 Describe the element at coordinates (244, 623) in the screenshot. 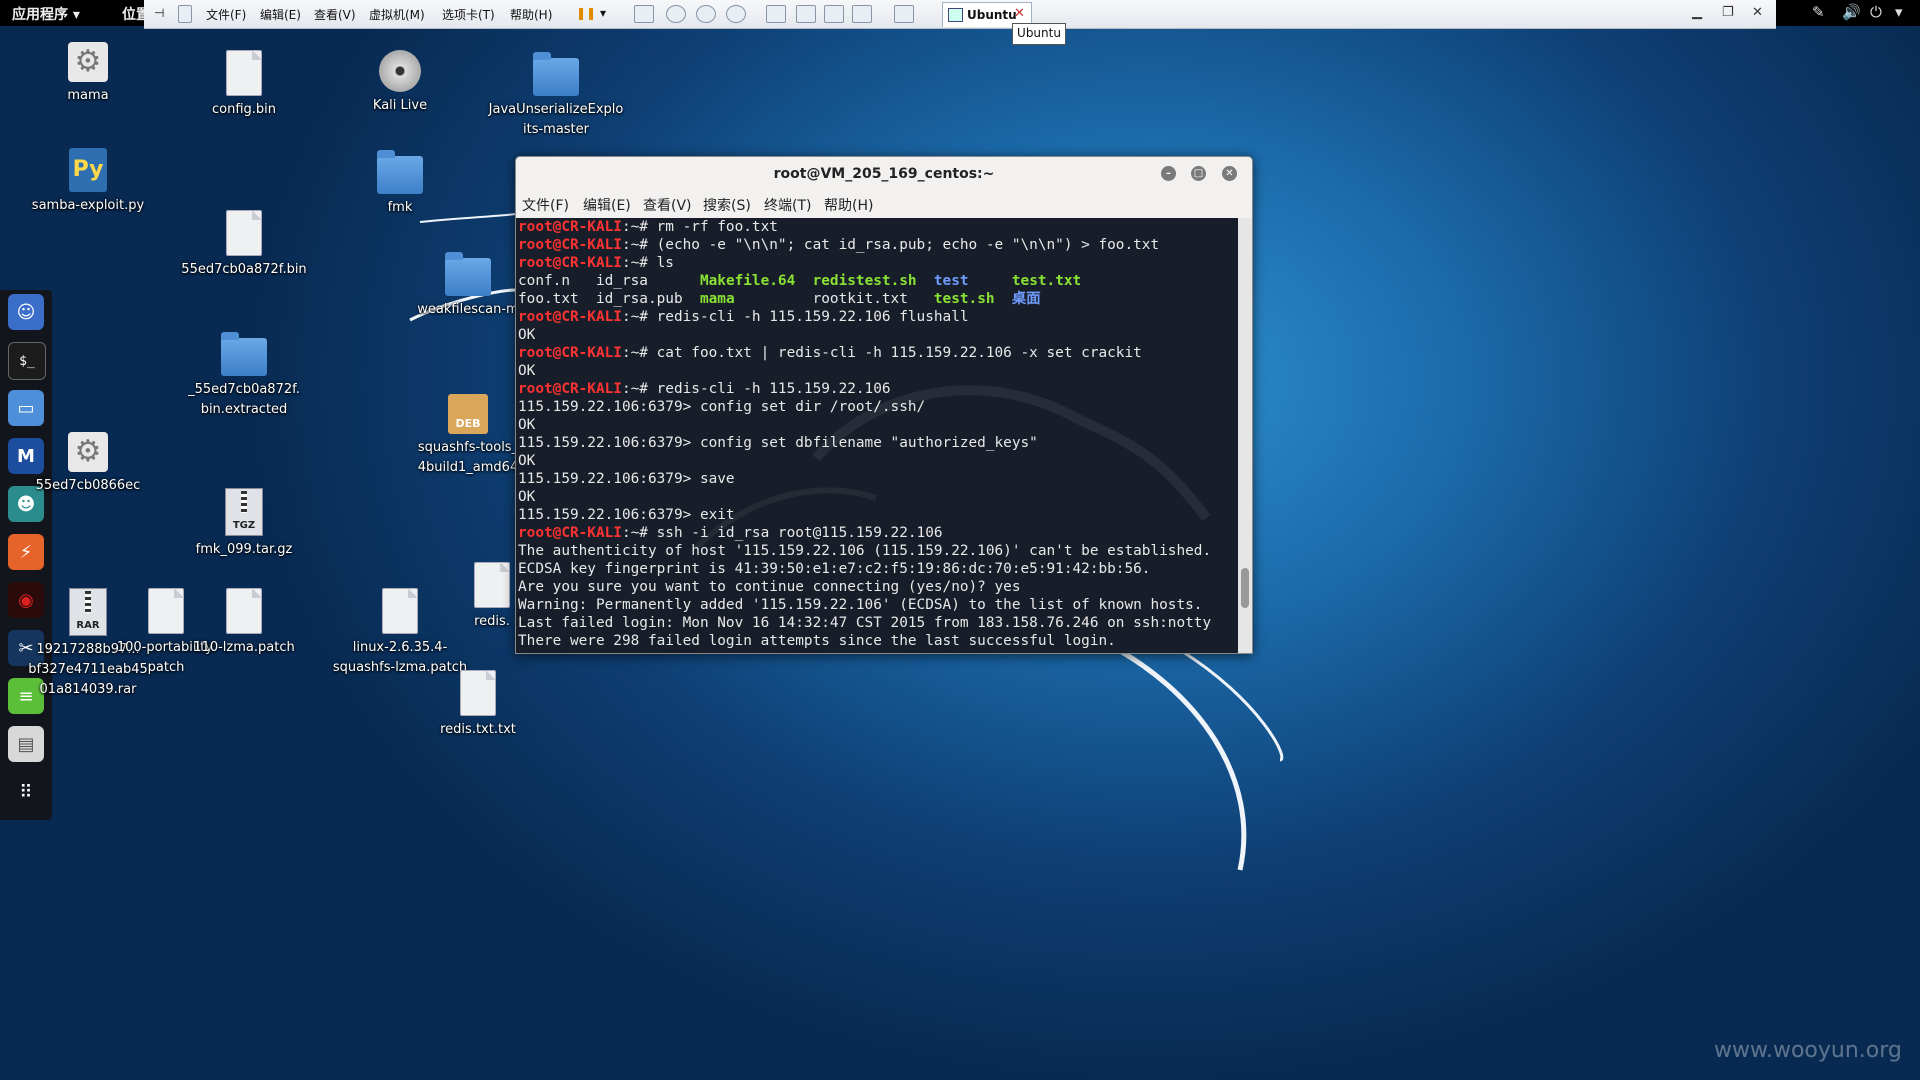

I see `desktop-icon-lzma-patch: 110-lzma.patch` at that location.